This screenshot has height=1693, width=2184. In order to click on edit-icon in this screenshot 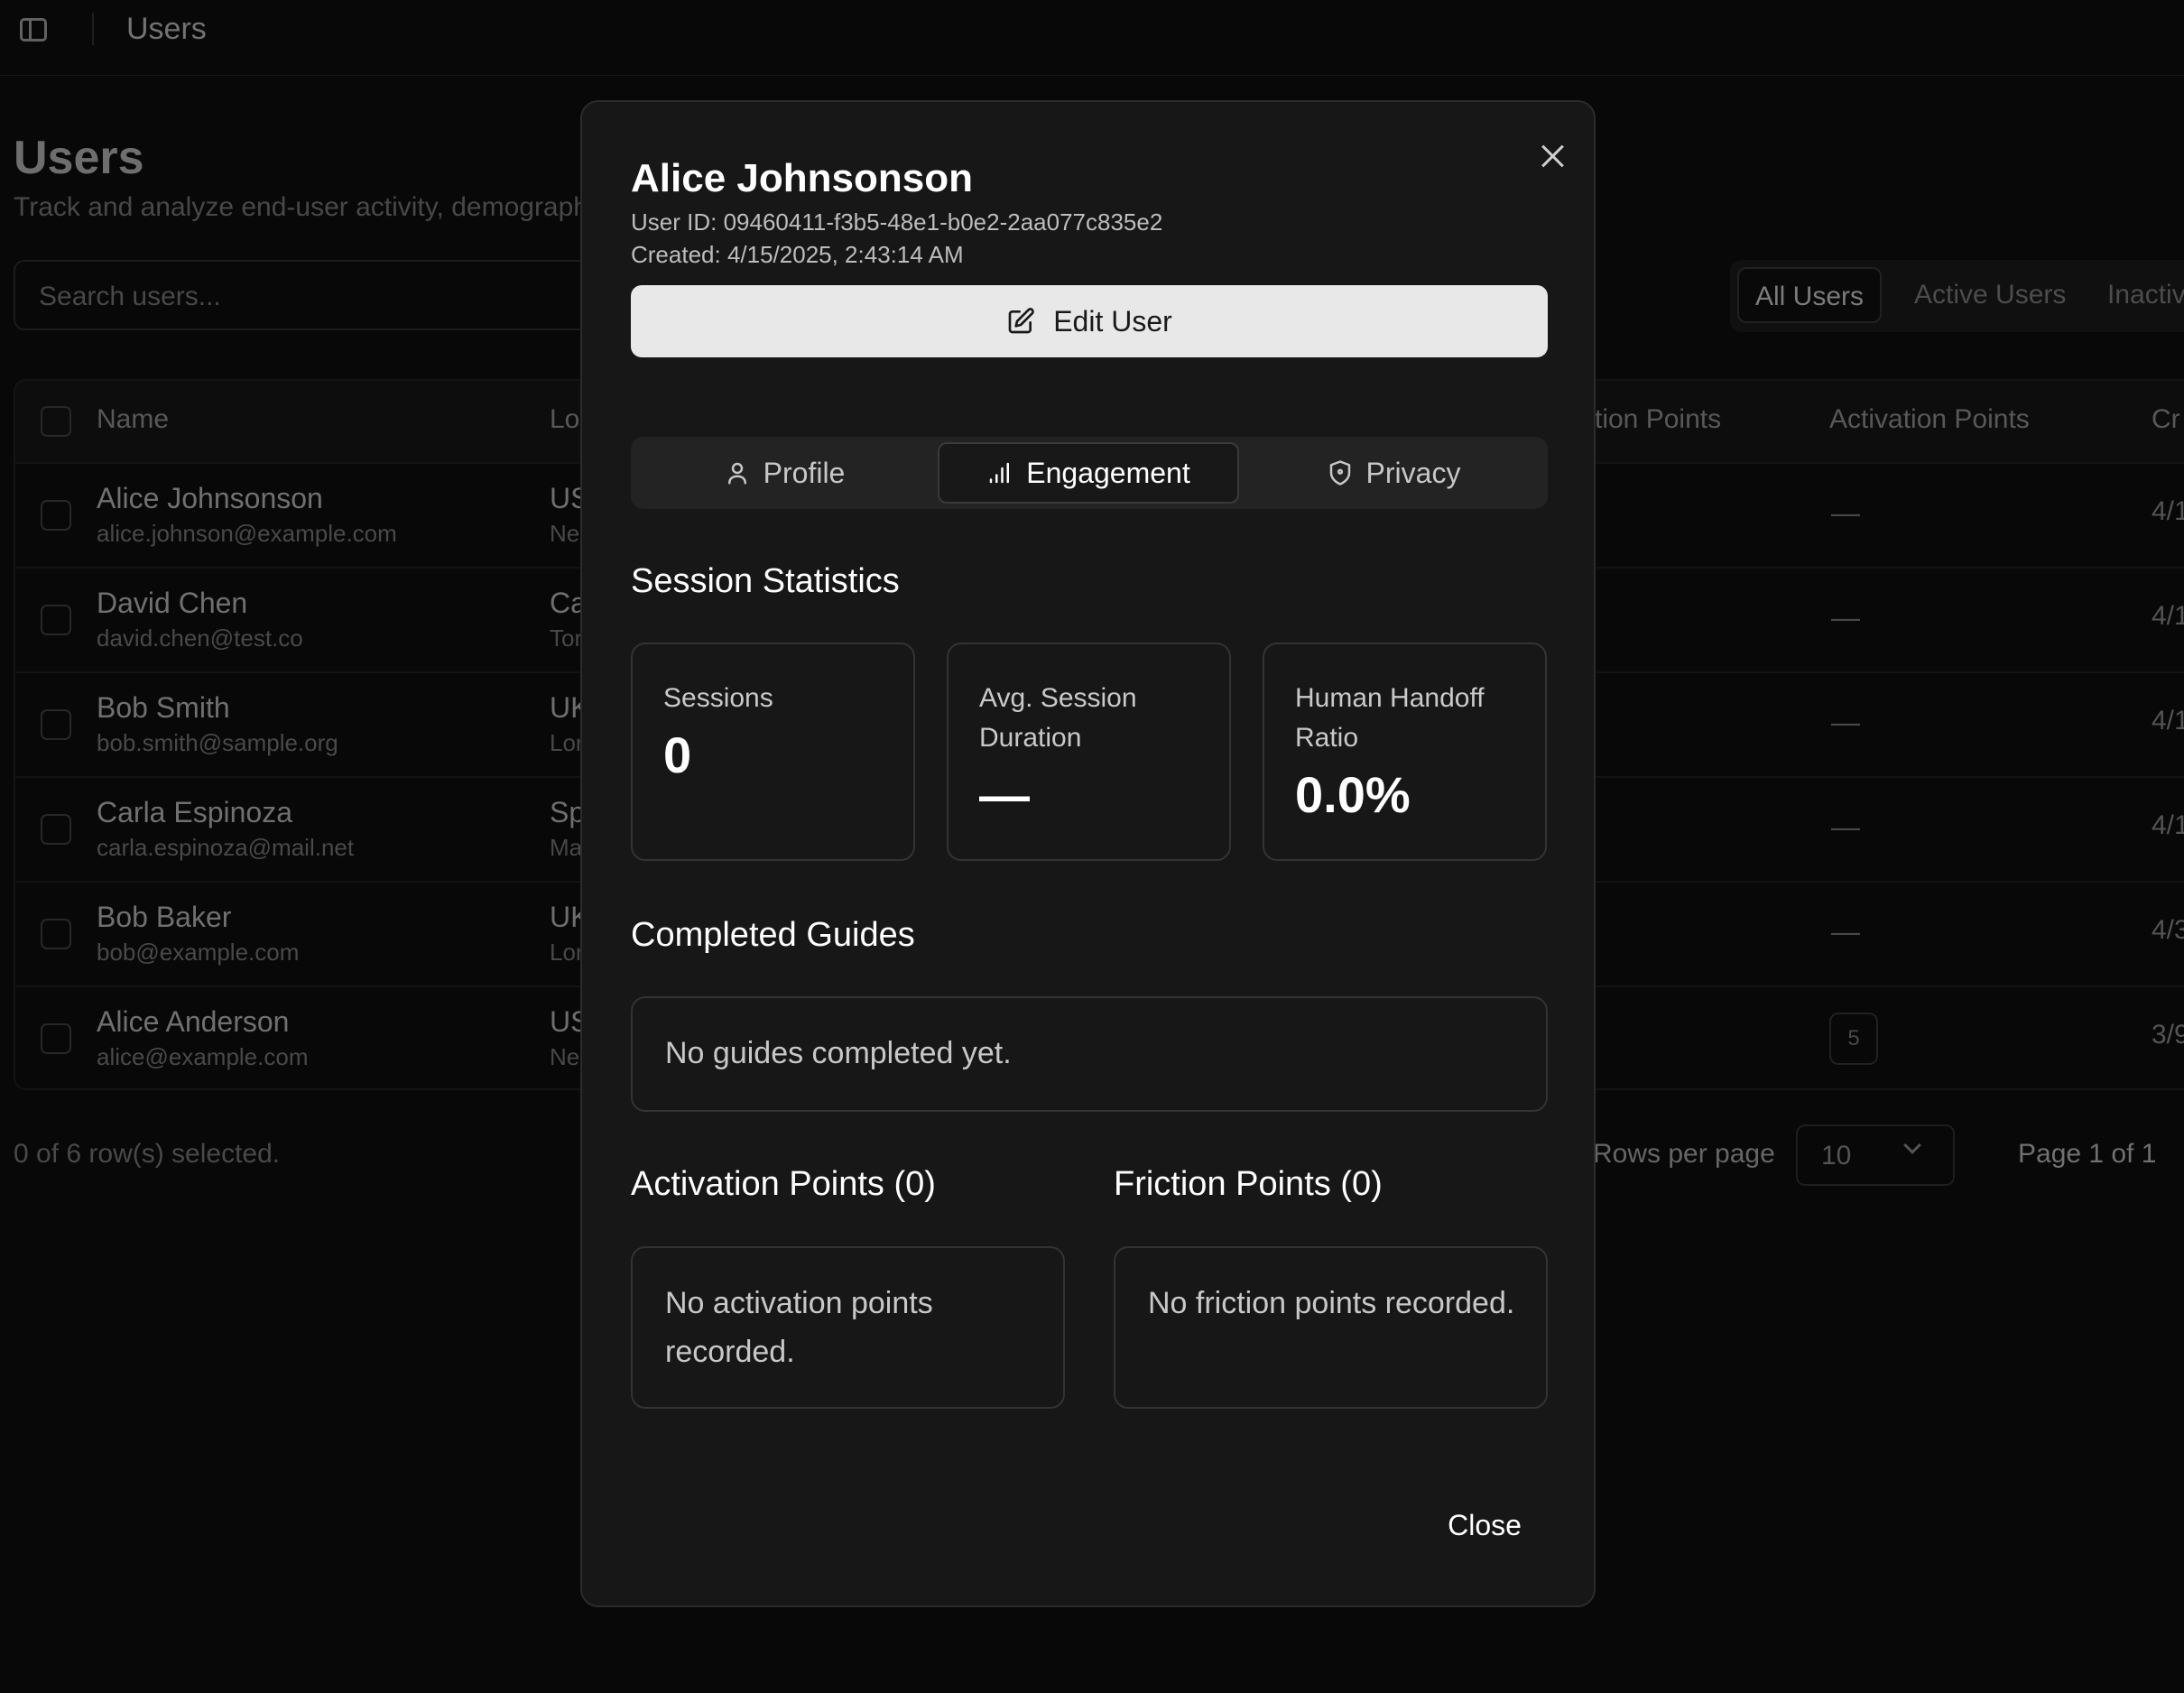, I will do `click(1021, 321)`.